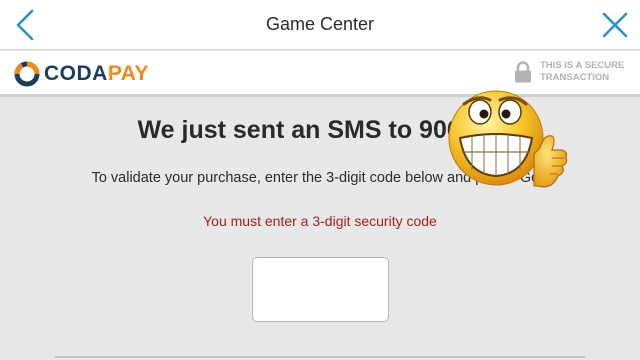 This screenshot has width=640, height=360. What do you see at coordinates (76, 73) in the screenshot?
I see `logo-wordmark-coda: CODA` at bounding box center [76, 73].